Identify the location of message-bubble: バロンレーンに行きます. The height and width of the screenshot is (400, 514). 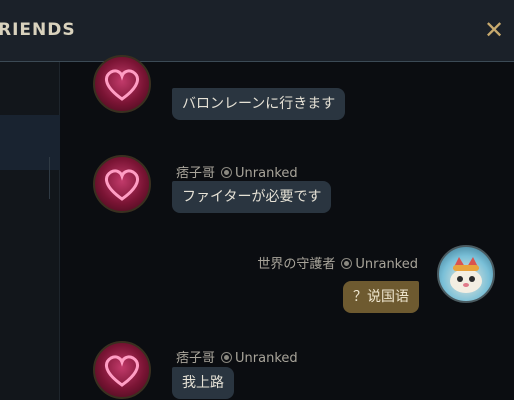
(259, 104).